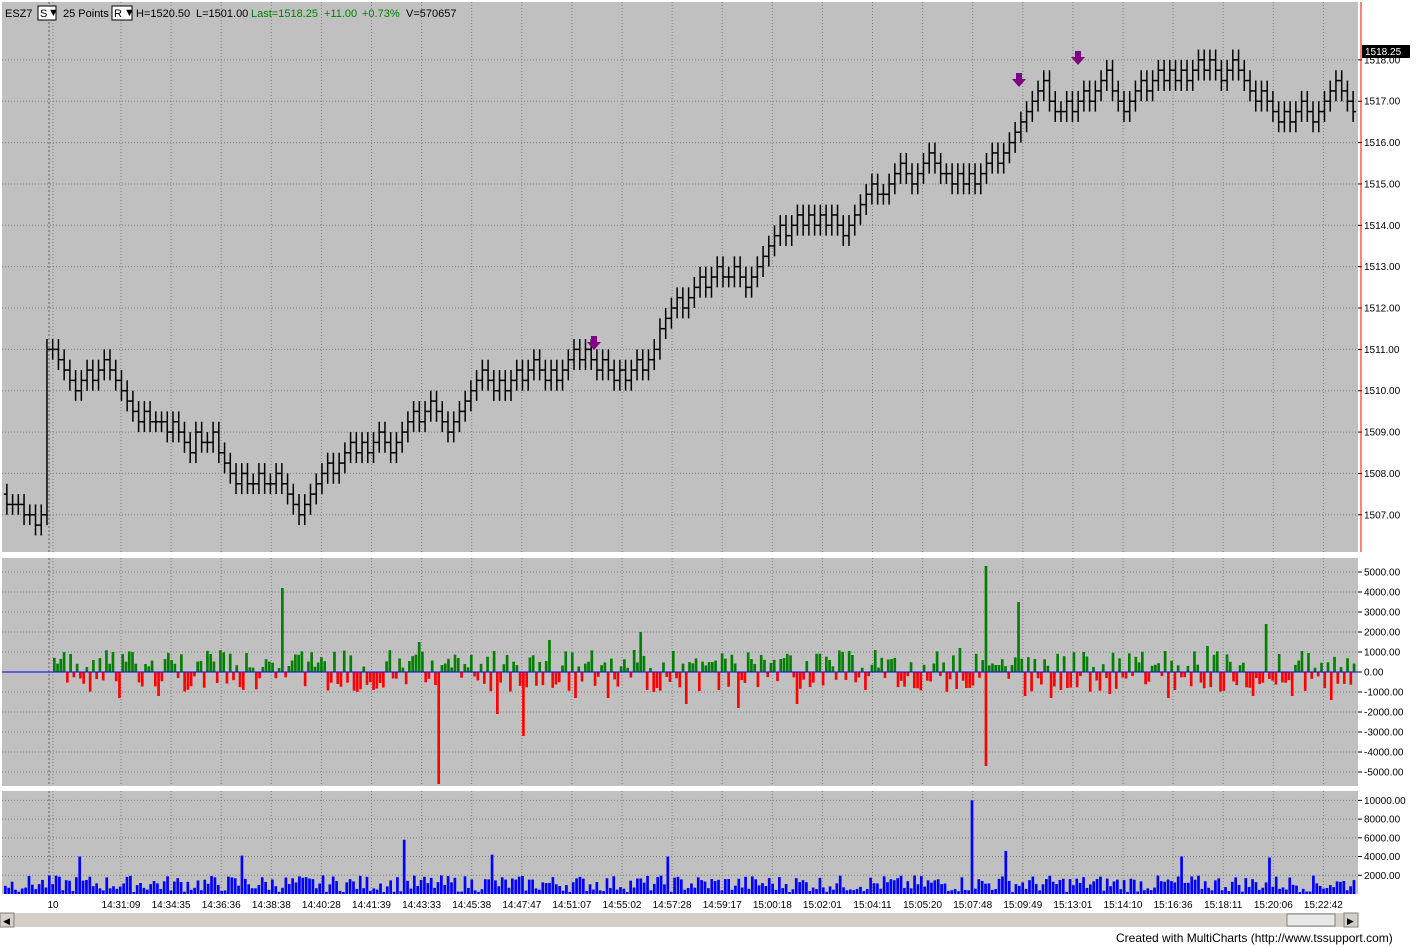 The height and width of the screenshot is (947, 1416). Describe the element at coordinates (284, 14) in the screenshot. I see `last-value: Last=1518.25` at that location.